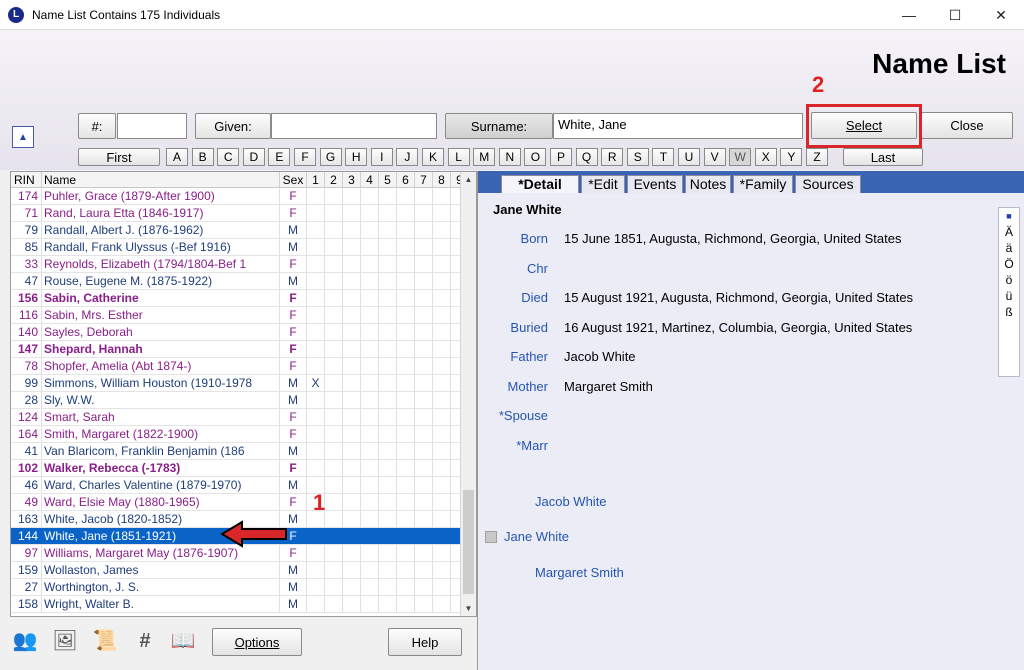  I want to click on letter-button-s: S, so click(637, 157).